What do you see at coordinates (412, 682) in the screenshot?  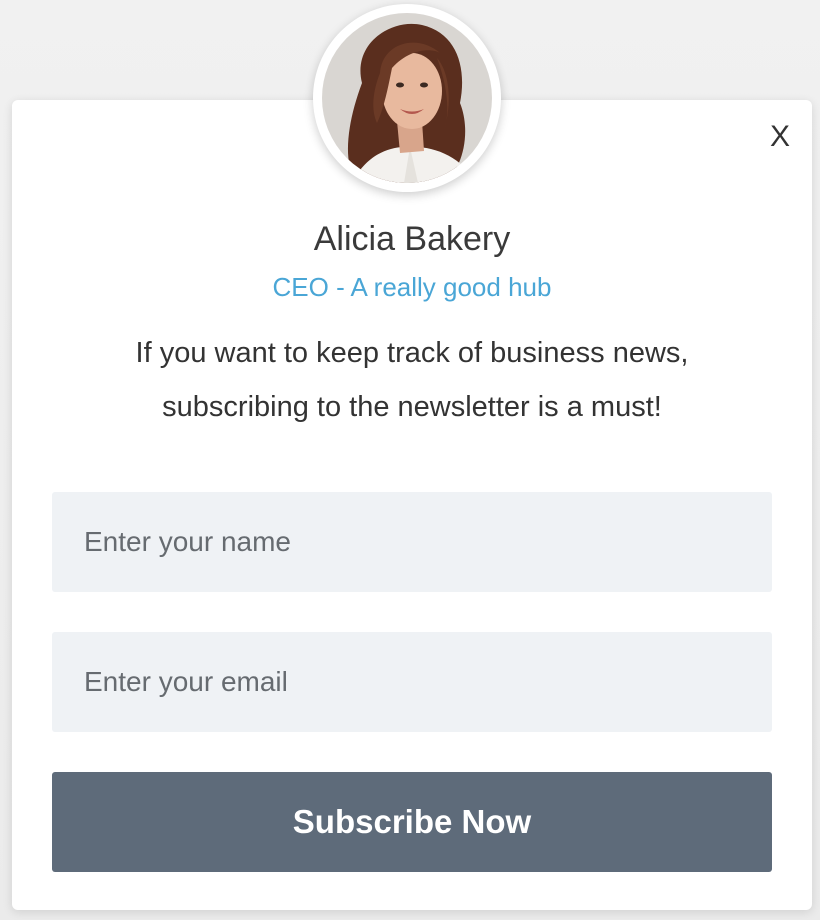 I see `email-input` at bounding box center [412, 682].